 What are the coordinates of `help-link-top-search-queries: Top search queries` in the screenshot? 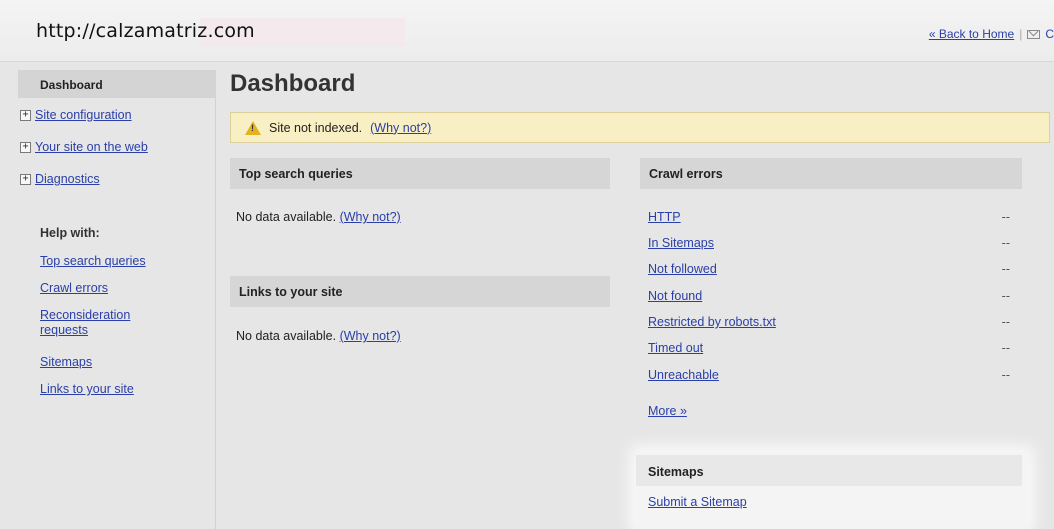 It's located at (115, 261).